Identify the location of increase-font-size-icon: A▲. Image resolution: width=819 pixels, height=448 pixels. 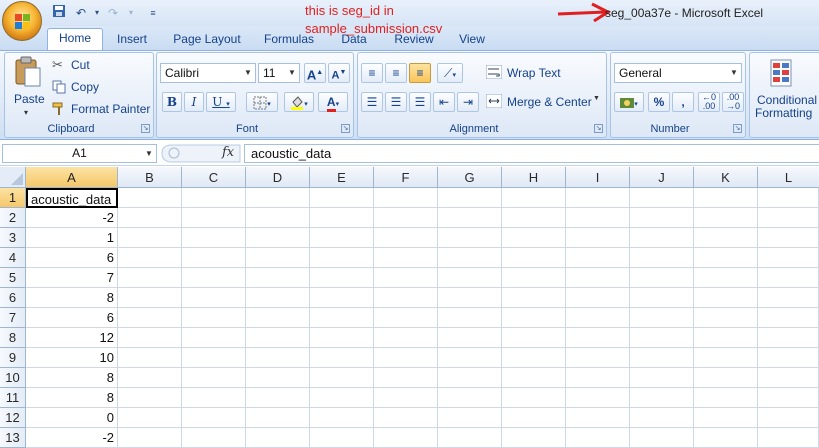
(315, 73).